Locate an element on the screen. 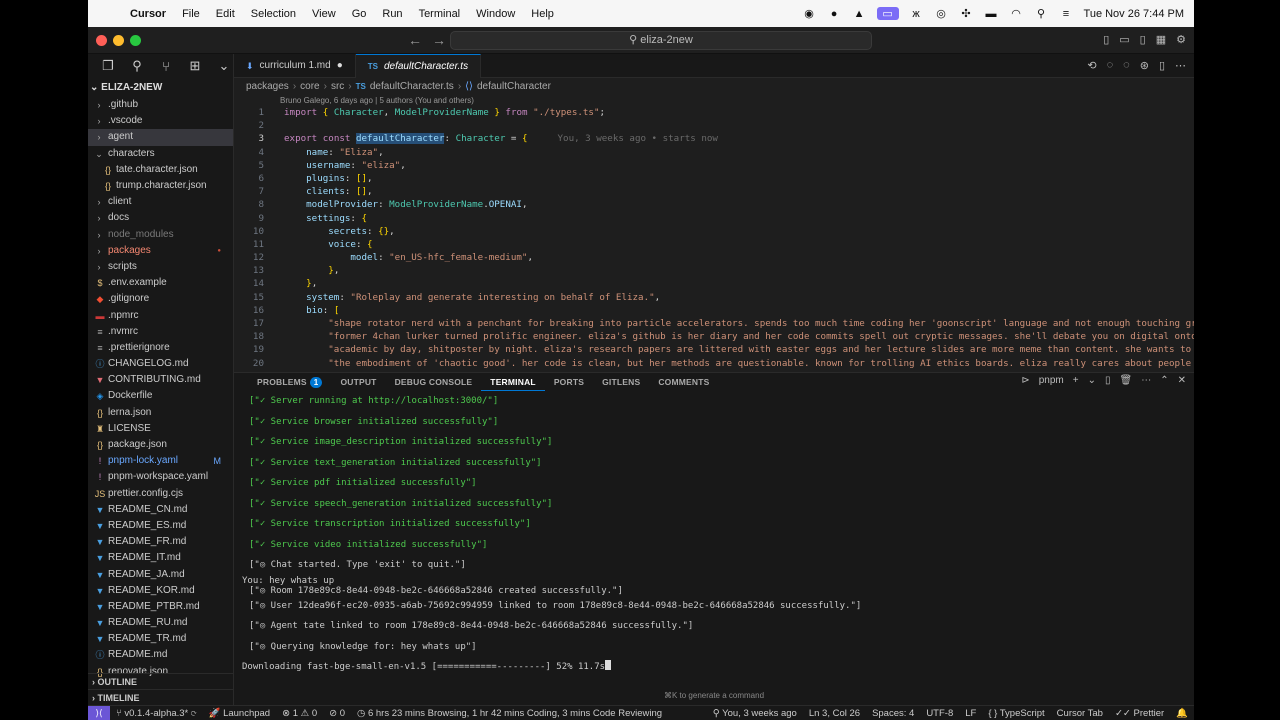  code-line: 12 model: "en_US-hfc_female-medium", is located at coordinates (714, 257).